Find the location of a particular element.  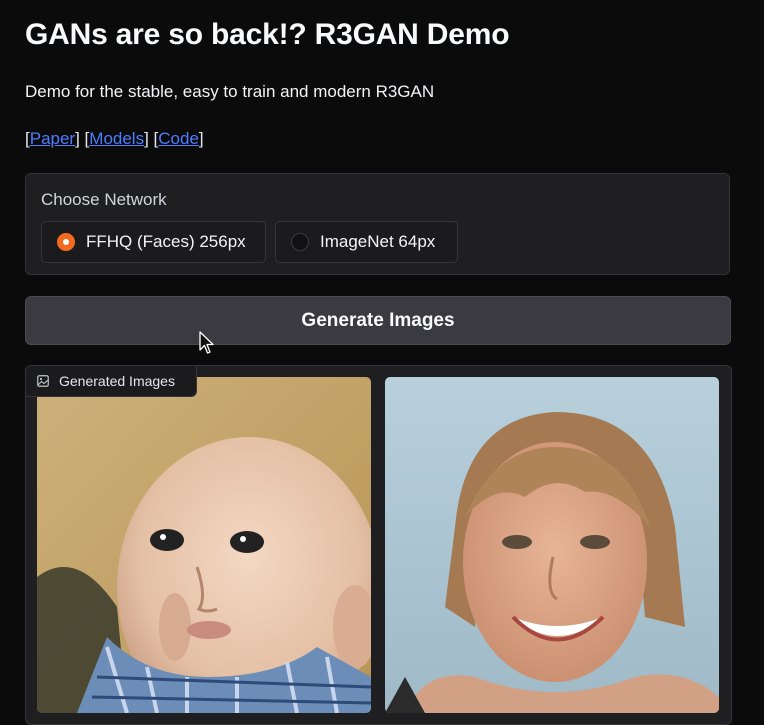

page-title: GANs are so back!? R3GAN Demo is located at coordinates (267, 34).